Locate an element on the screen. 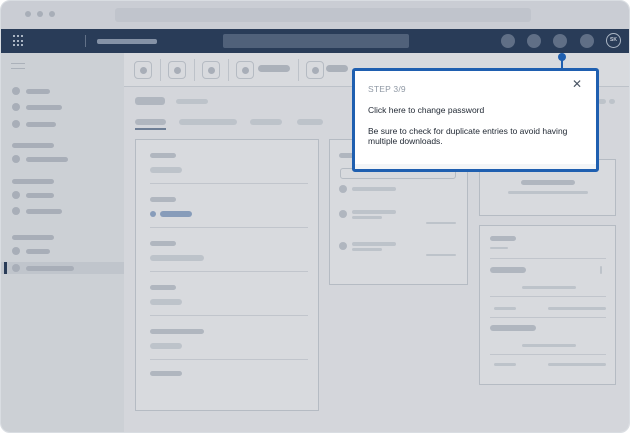 The width and height of the screenshot is (630, 433). field-link is located at coordinates (176, 214).